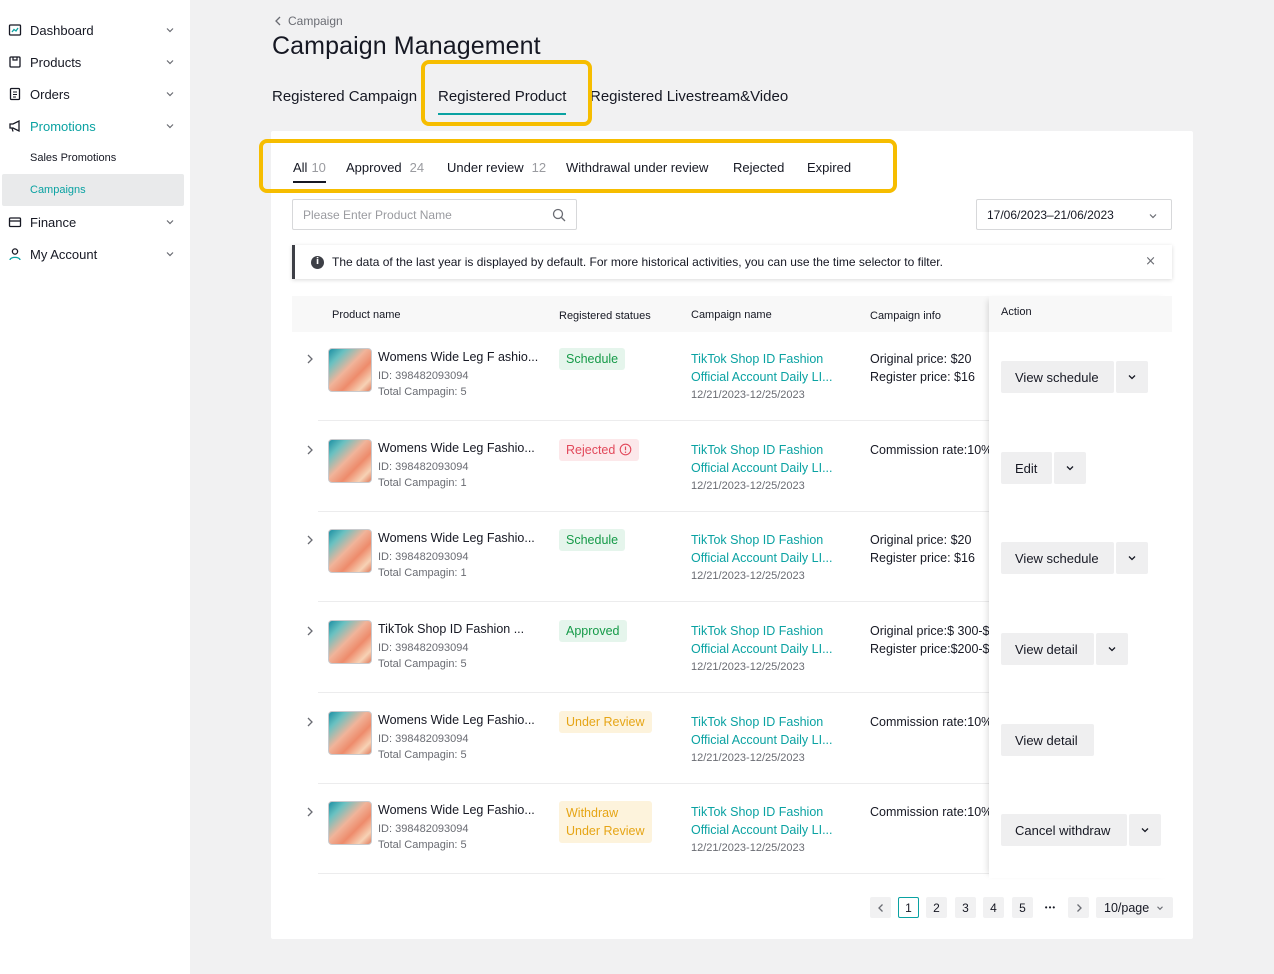 This screenshot has height=974, width=1274. What do you see at coordinates (921, 359) in the screenshot?
I see `campaign-info-line: Original price: $20` at bounding box center [921, 359].